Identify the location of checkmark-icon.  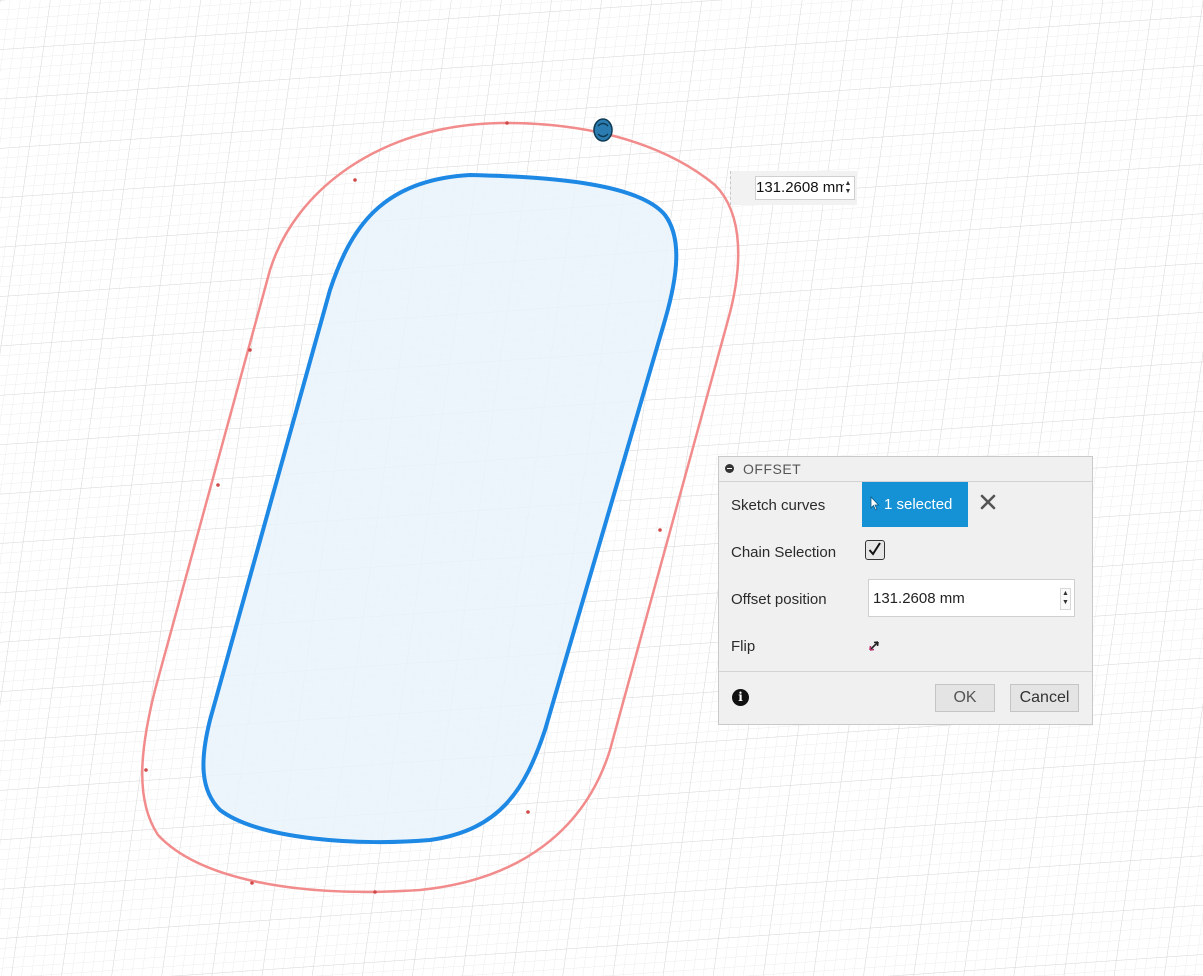
(874, 549).